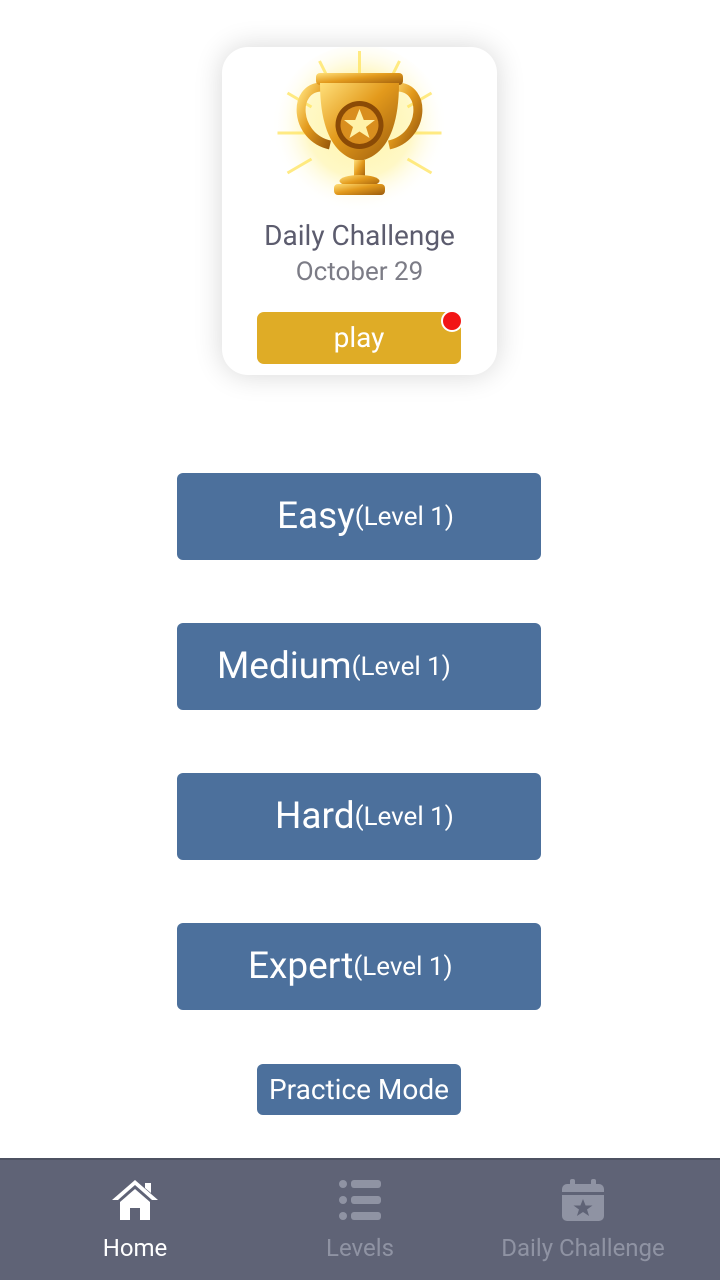 The image size is (720, 1280). I want to click on practice-mode-button: Practice Mode, so click(359, 1089).